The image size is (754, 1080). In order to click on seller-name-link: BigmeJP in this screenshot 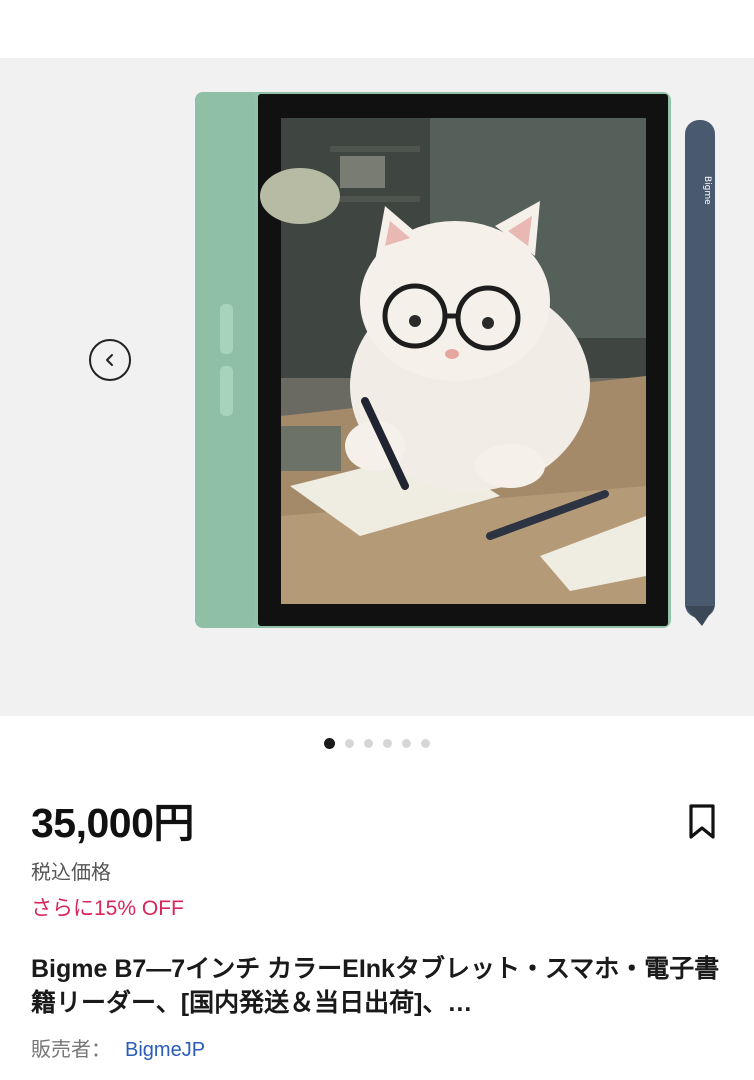, I will do `click(165, 1050)`.